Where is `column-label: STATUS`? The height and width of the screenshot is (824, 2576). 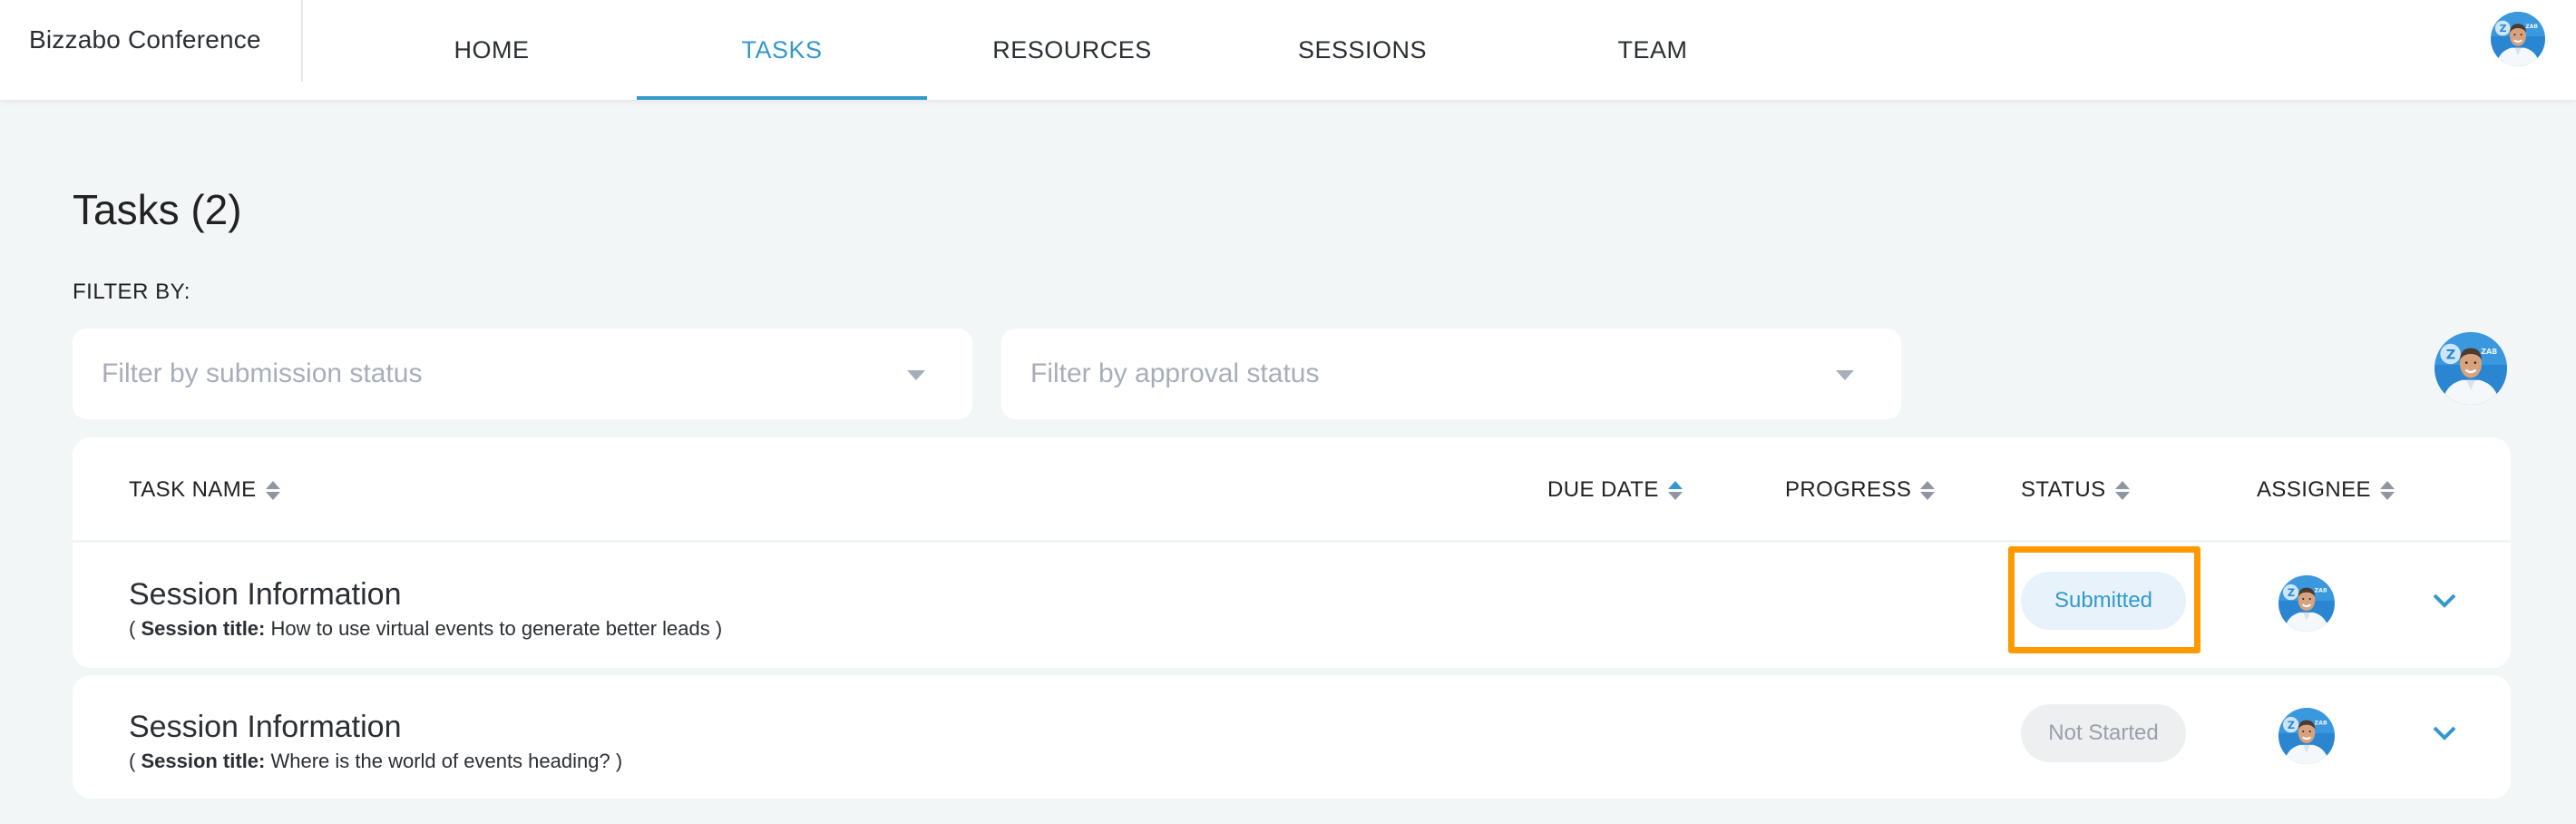
column-label: STATUS is located at coordinates (2063, 489).